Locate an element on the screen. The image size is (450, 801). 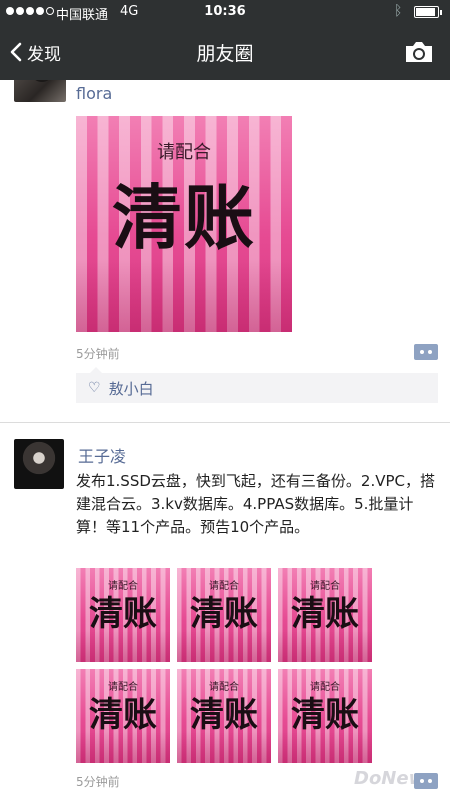
like-user: 敖小白 is located at coordinates (131, 388).